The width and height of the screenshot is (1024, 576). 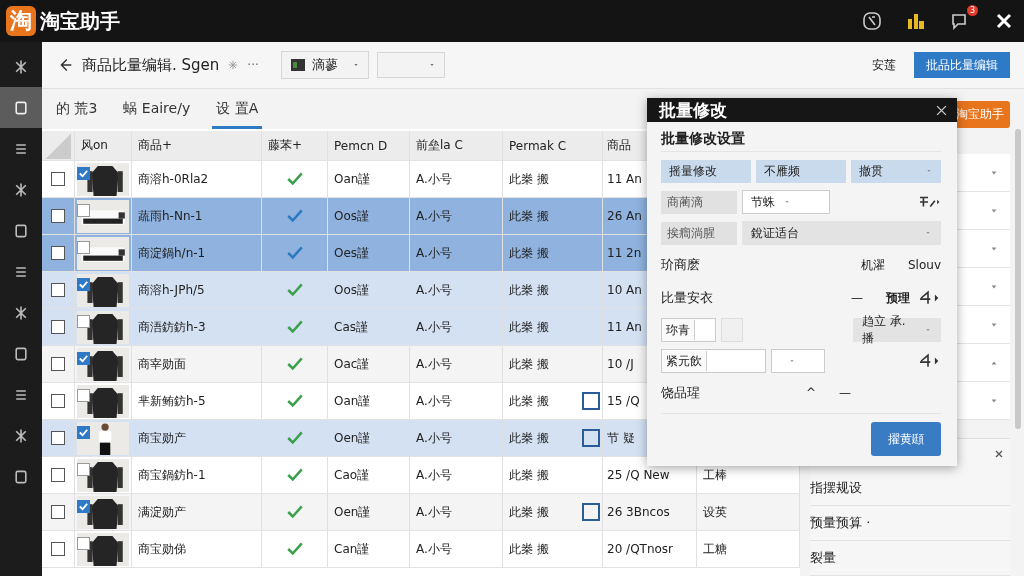 What do you see at coordinates (810, 393) in the screenshot?
I see `collapse-button: ^` at bounding box center [810, 393].